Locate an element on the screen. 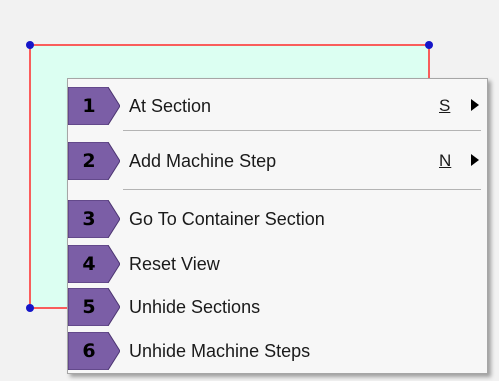 The width and height of the screenshot is (499, 381). menu-item-label: Go To Container Section is located at coordinates (227, 218).